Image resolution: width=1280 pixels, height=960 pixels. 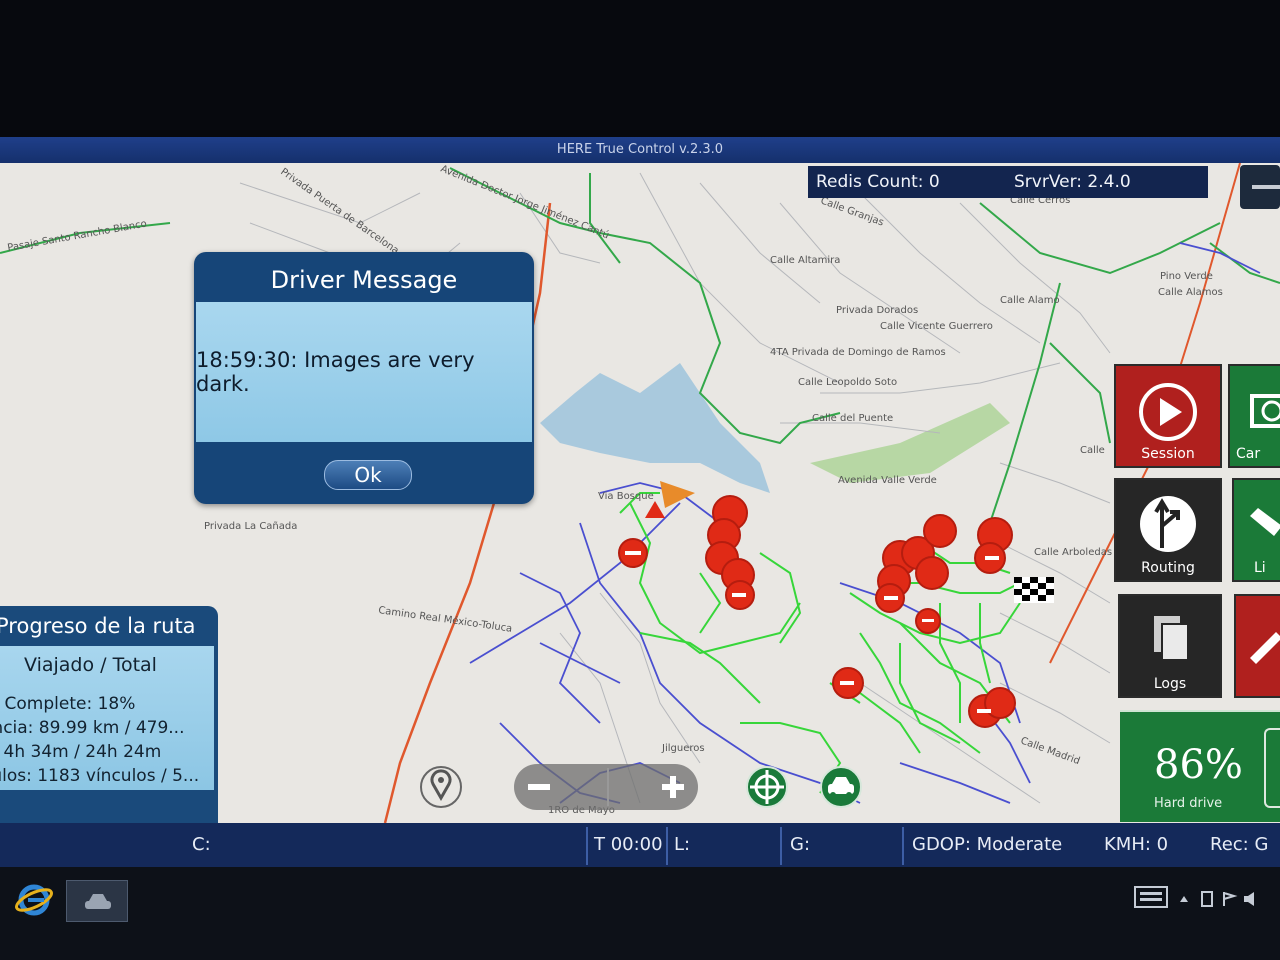 What do you see at coordinates (445, 619) in the screenshot?
I see `map-label: Camino Real México-Toluca` at bounding box center [445, 619].